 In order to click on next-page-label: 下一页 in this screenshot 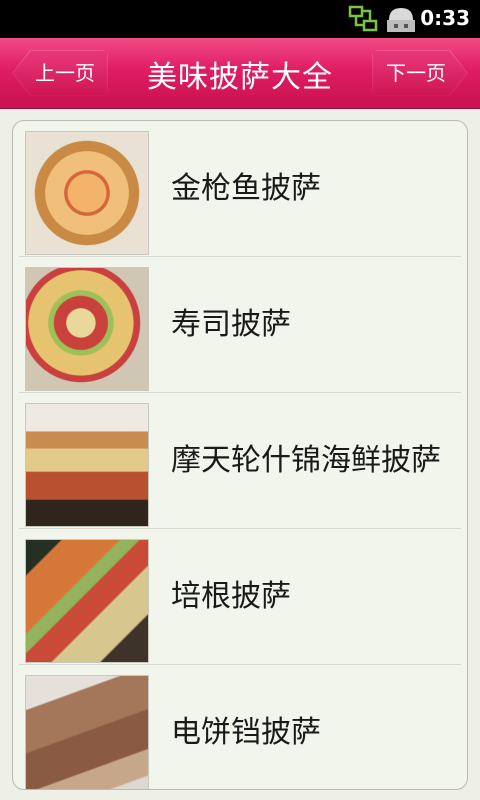, I will do `click(416, 73)`.